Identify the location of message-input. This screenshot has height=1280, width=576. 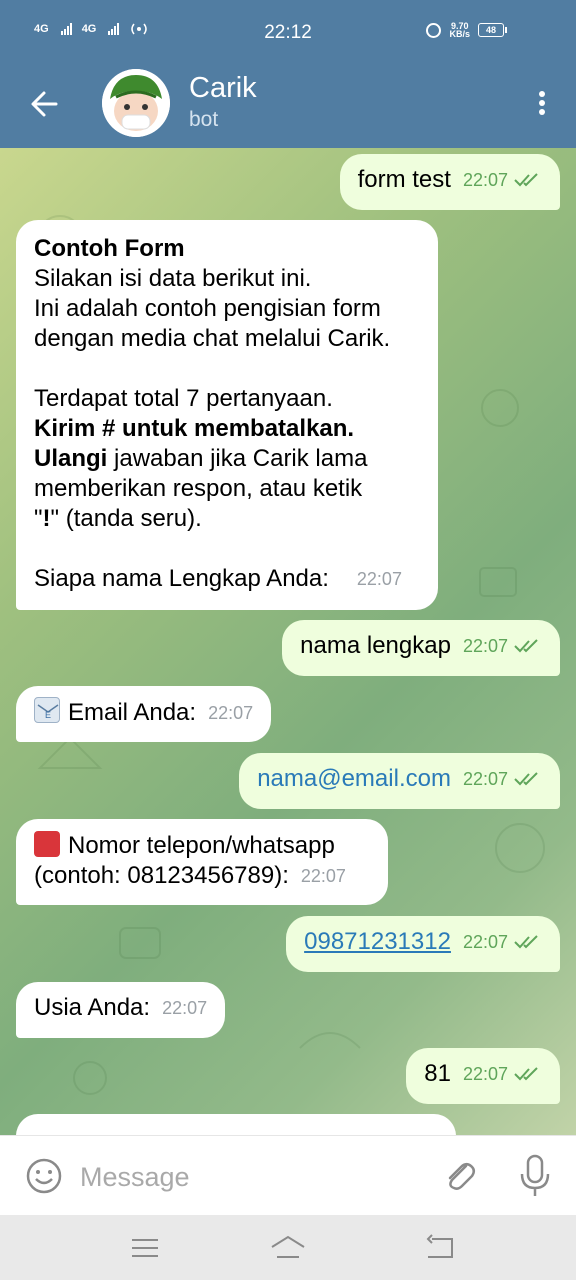
(245, 1177).